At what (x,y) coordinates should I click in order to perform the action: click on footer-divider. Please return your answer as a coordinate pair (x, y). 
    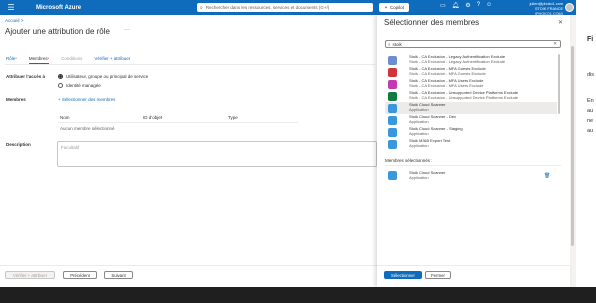
    Looking at the image, I should click on (188, 265).